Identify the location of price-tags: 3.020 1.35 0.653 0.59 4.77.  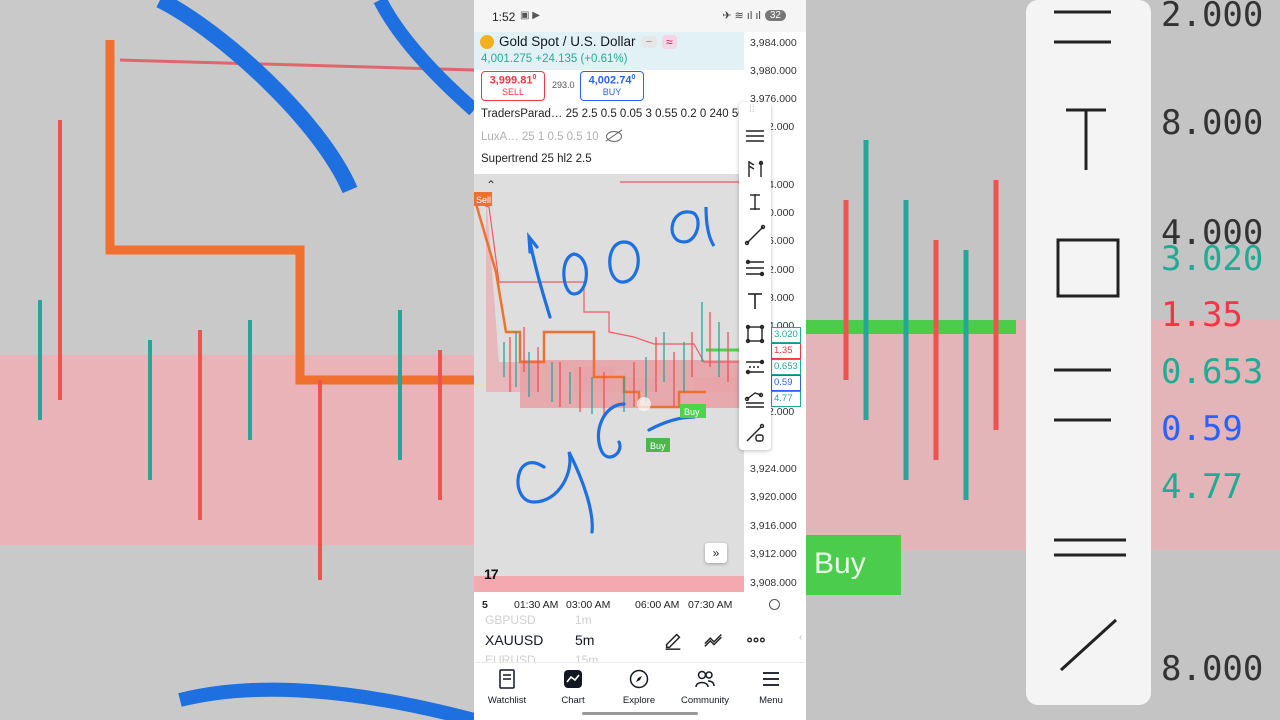
(786, 367).